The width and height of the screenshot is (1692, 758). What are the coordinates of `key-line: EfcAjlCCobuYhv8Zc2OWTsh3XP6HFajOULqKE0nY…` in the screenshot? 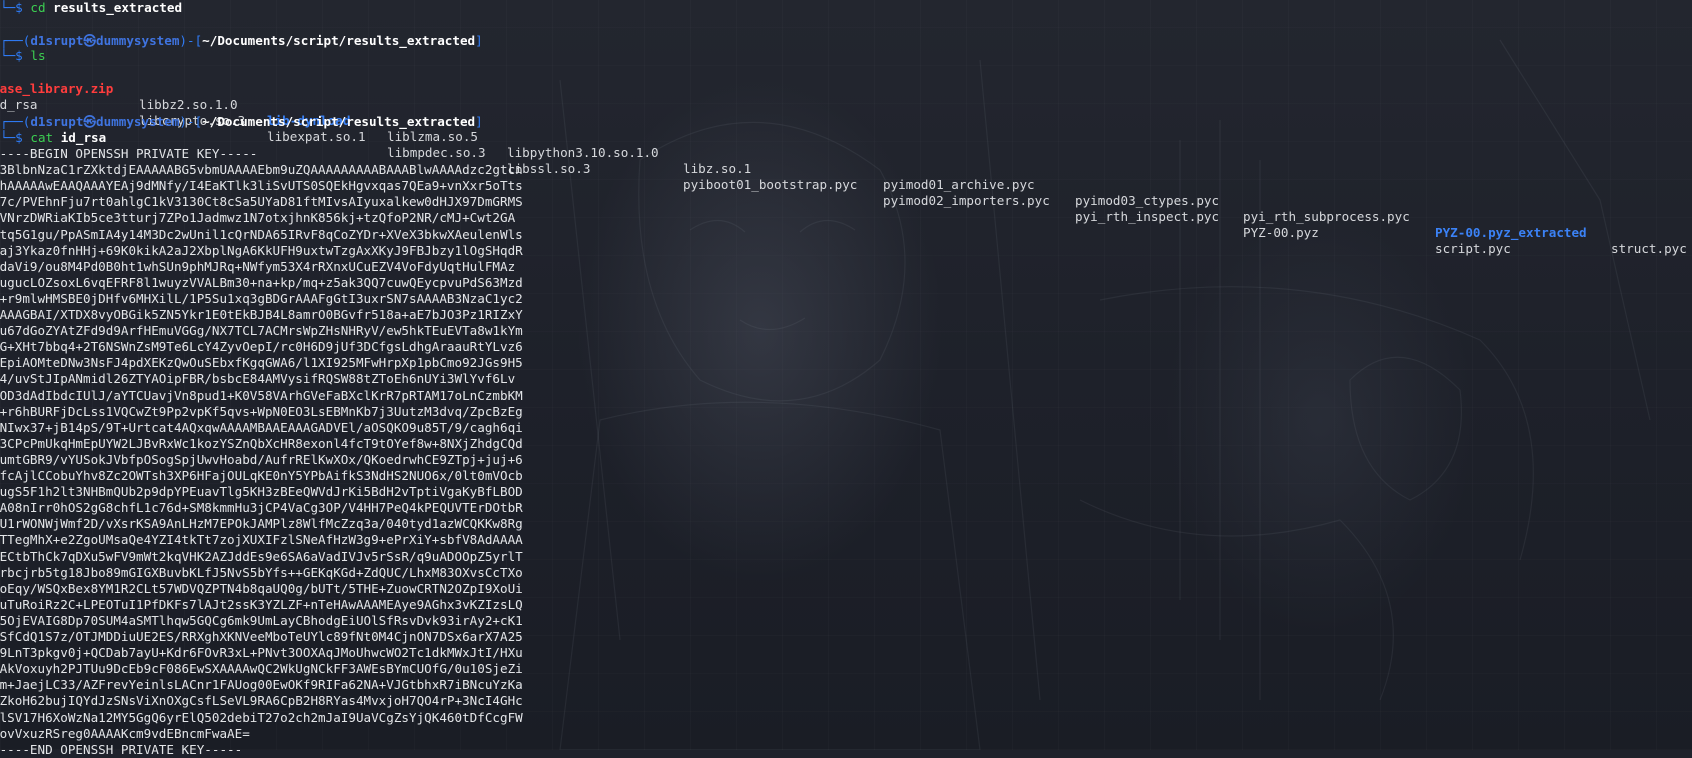 It's located at (261, 475).